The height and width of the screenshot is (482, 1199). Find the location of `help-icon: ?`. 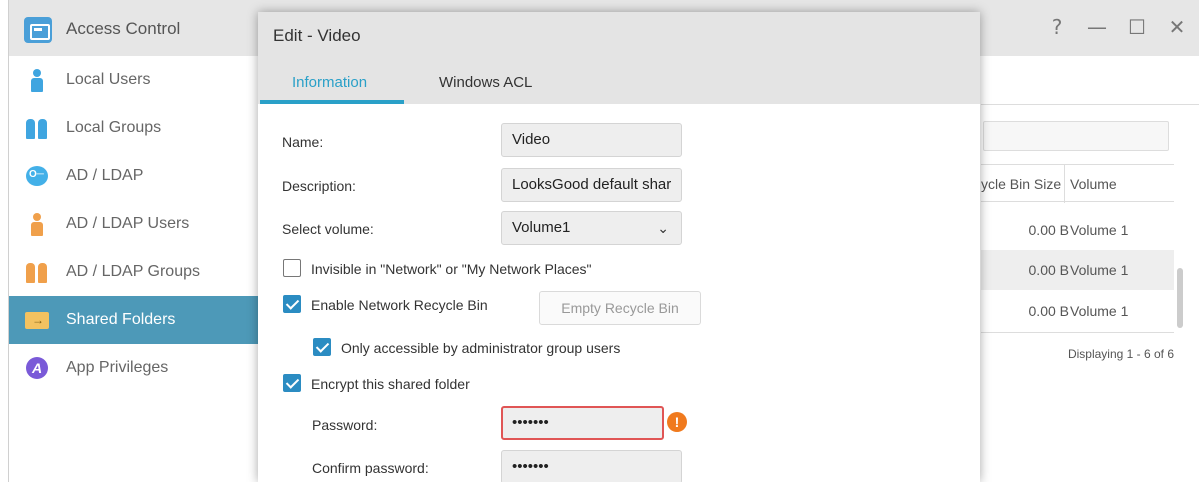

help-icon: ? is located at coordinates (1057, 27).